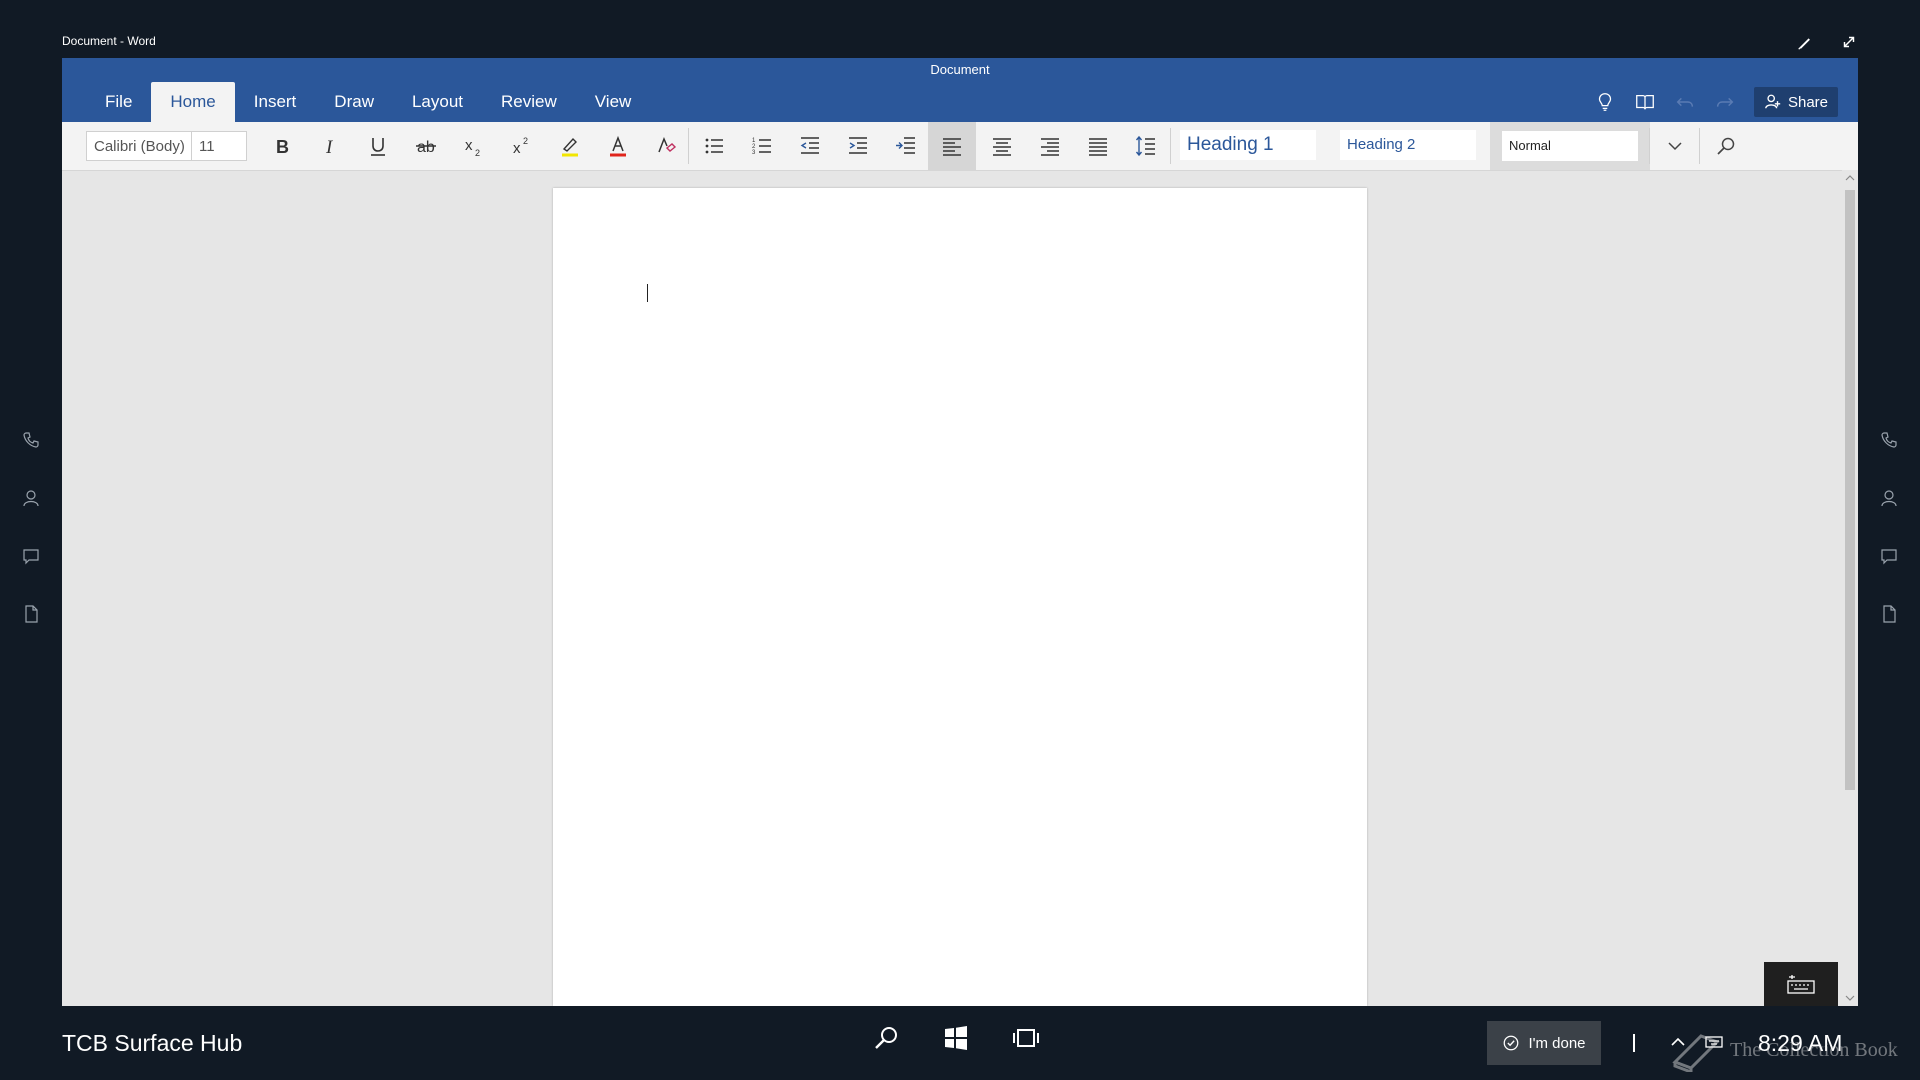  What do you see at coordinates (1685, 102) in the screenshot?
I see `undo-icon` at bounding box center [1685, 102].